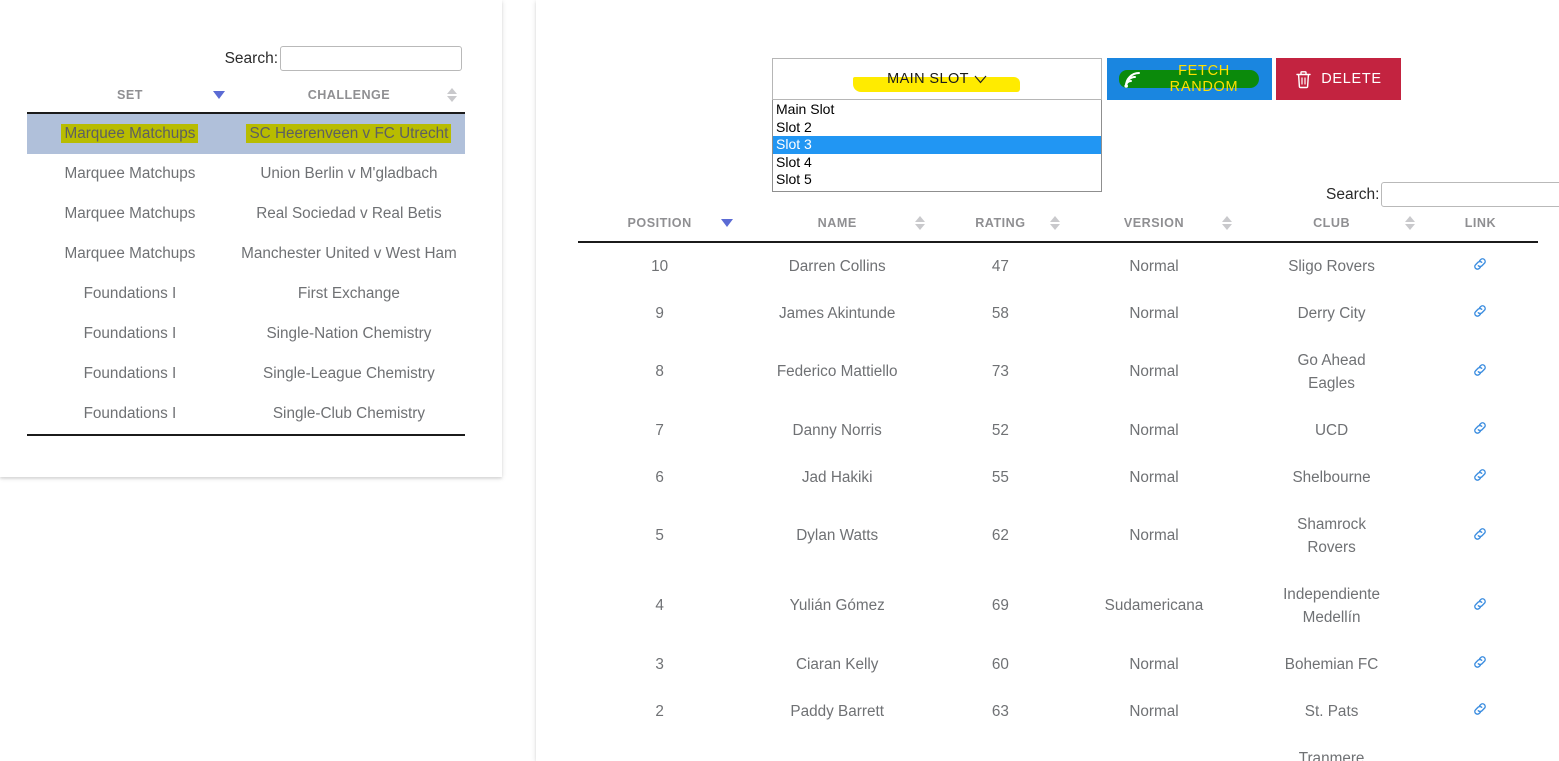 The height and width of the screenshot is (761, 1559). I want to click on rss-signal-icon, so click(1133, 79).